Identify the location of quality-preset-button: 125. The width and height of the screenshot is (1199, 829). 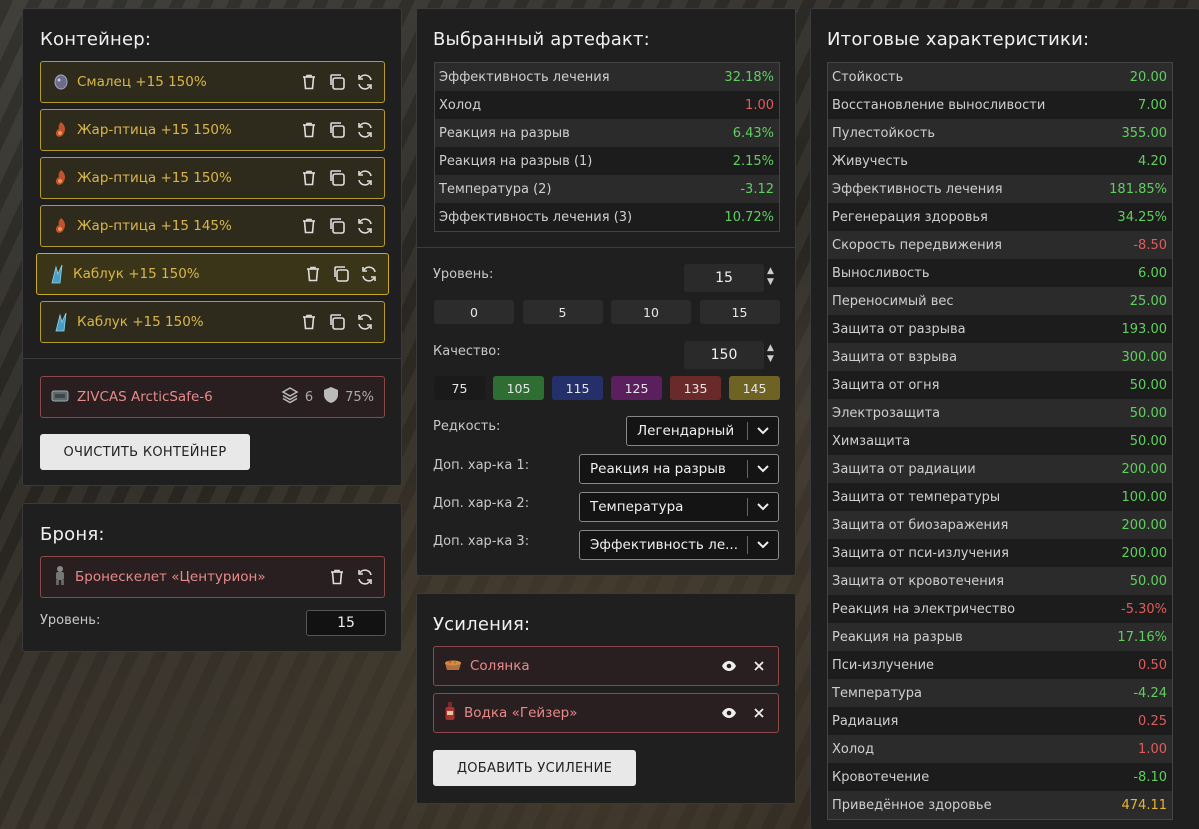
(636, 388).